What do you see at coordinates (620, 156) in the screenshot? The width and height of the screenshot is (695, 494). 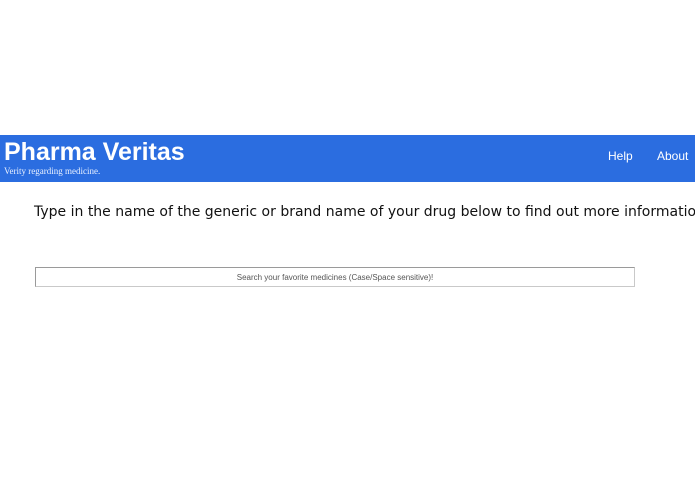 I see `nav-help-link: Help` at bounding box center [620, 156].